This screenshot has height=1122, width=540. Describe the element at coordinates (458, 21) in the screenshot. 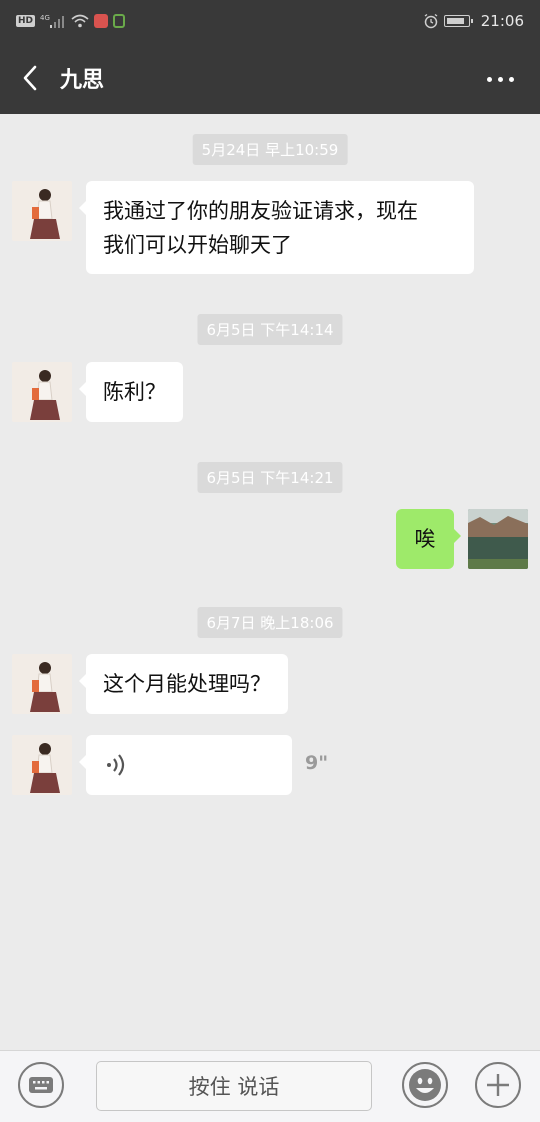

I see `battery-icon` at that location.